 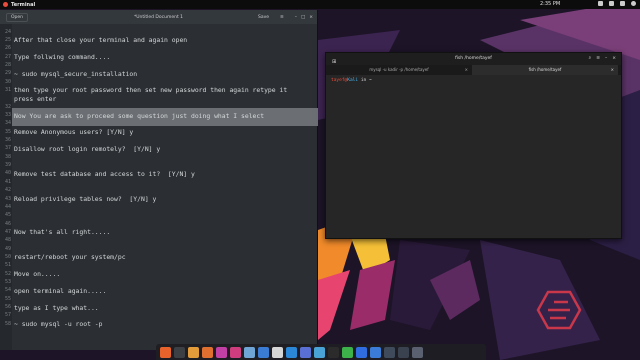 I want to click on prompt-user: tayef, so click(x=338, y=80).